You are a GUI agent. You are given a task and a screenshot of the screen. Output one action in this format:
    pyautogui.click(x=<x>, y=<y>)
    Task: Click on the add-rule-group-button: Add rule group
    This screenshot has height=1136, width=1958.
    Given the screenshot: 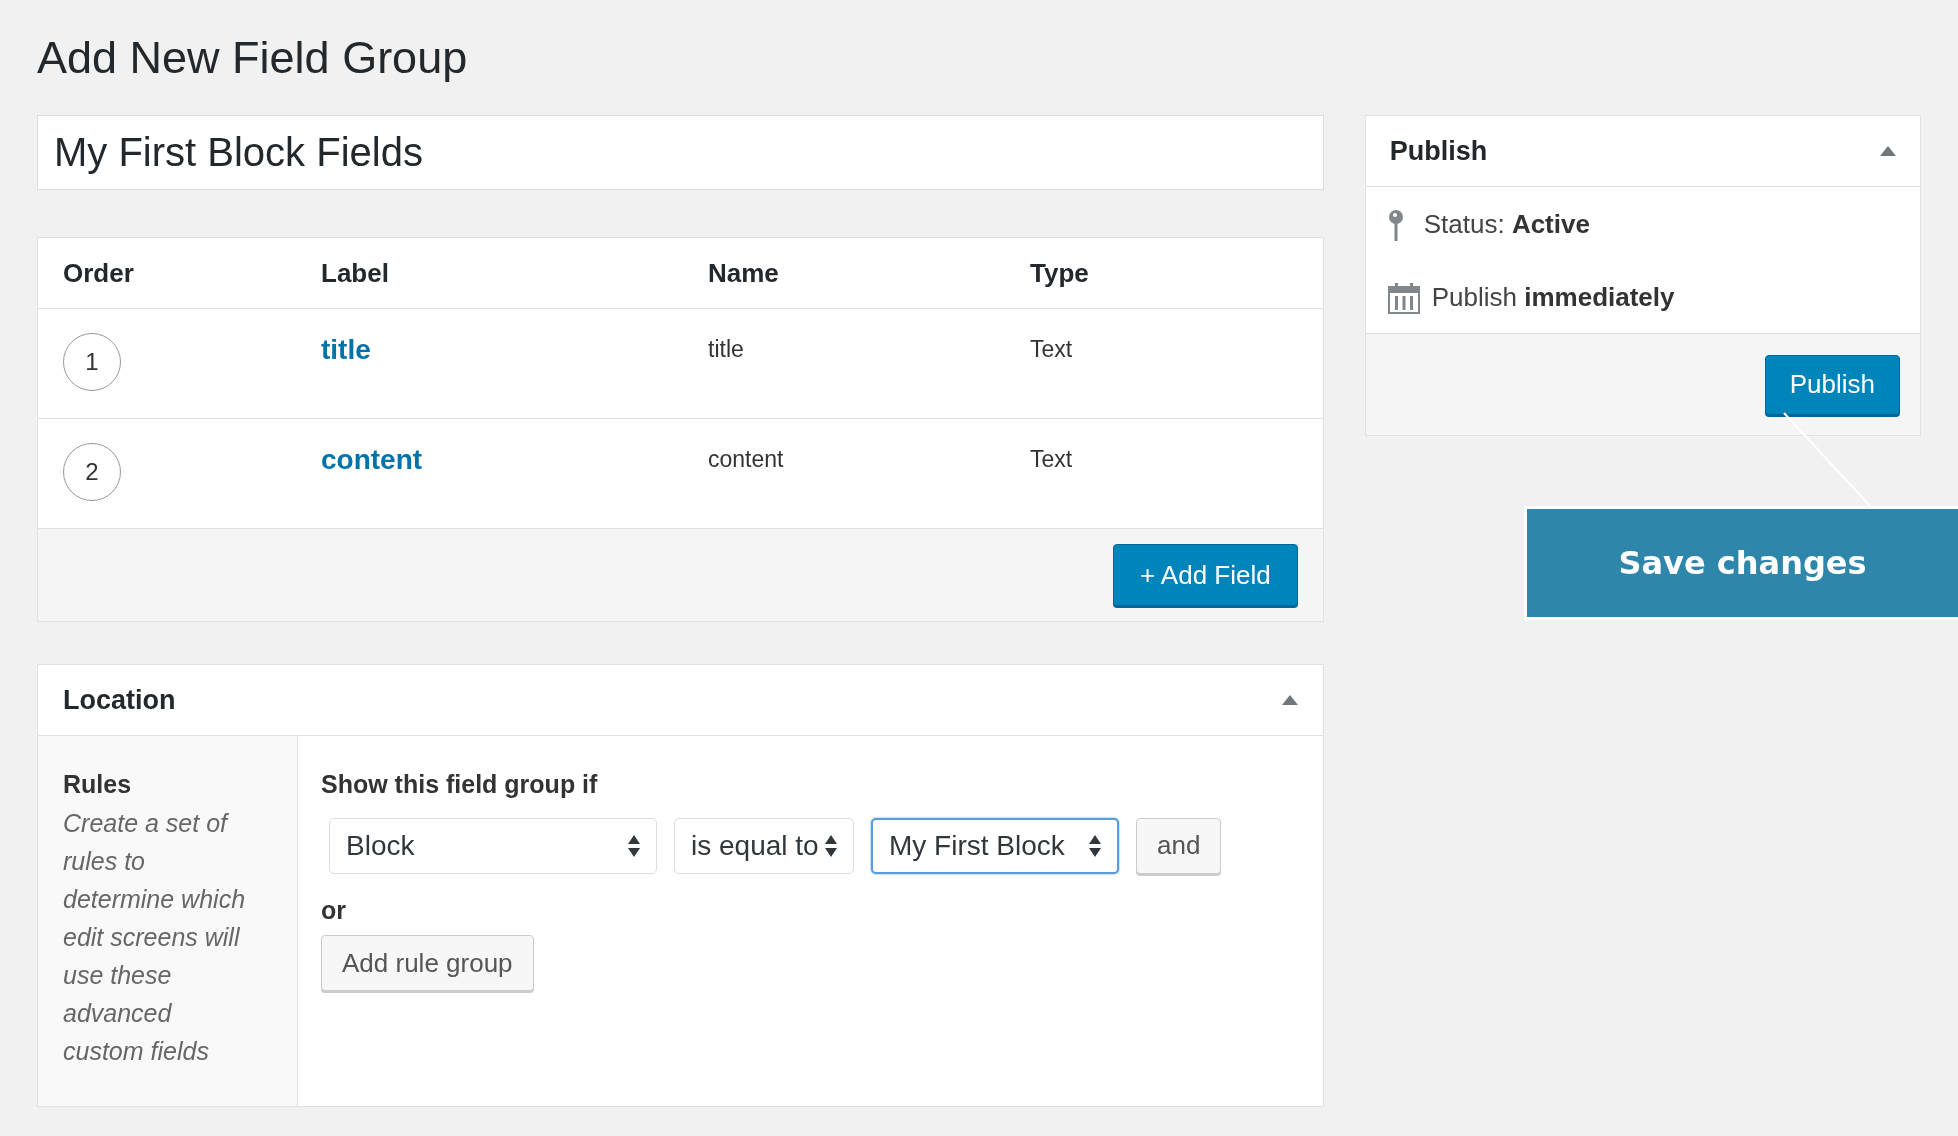 What is the action you would take?
    pyautogui.click(x=427, y=963)
    